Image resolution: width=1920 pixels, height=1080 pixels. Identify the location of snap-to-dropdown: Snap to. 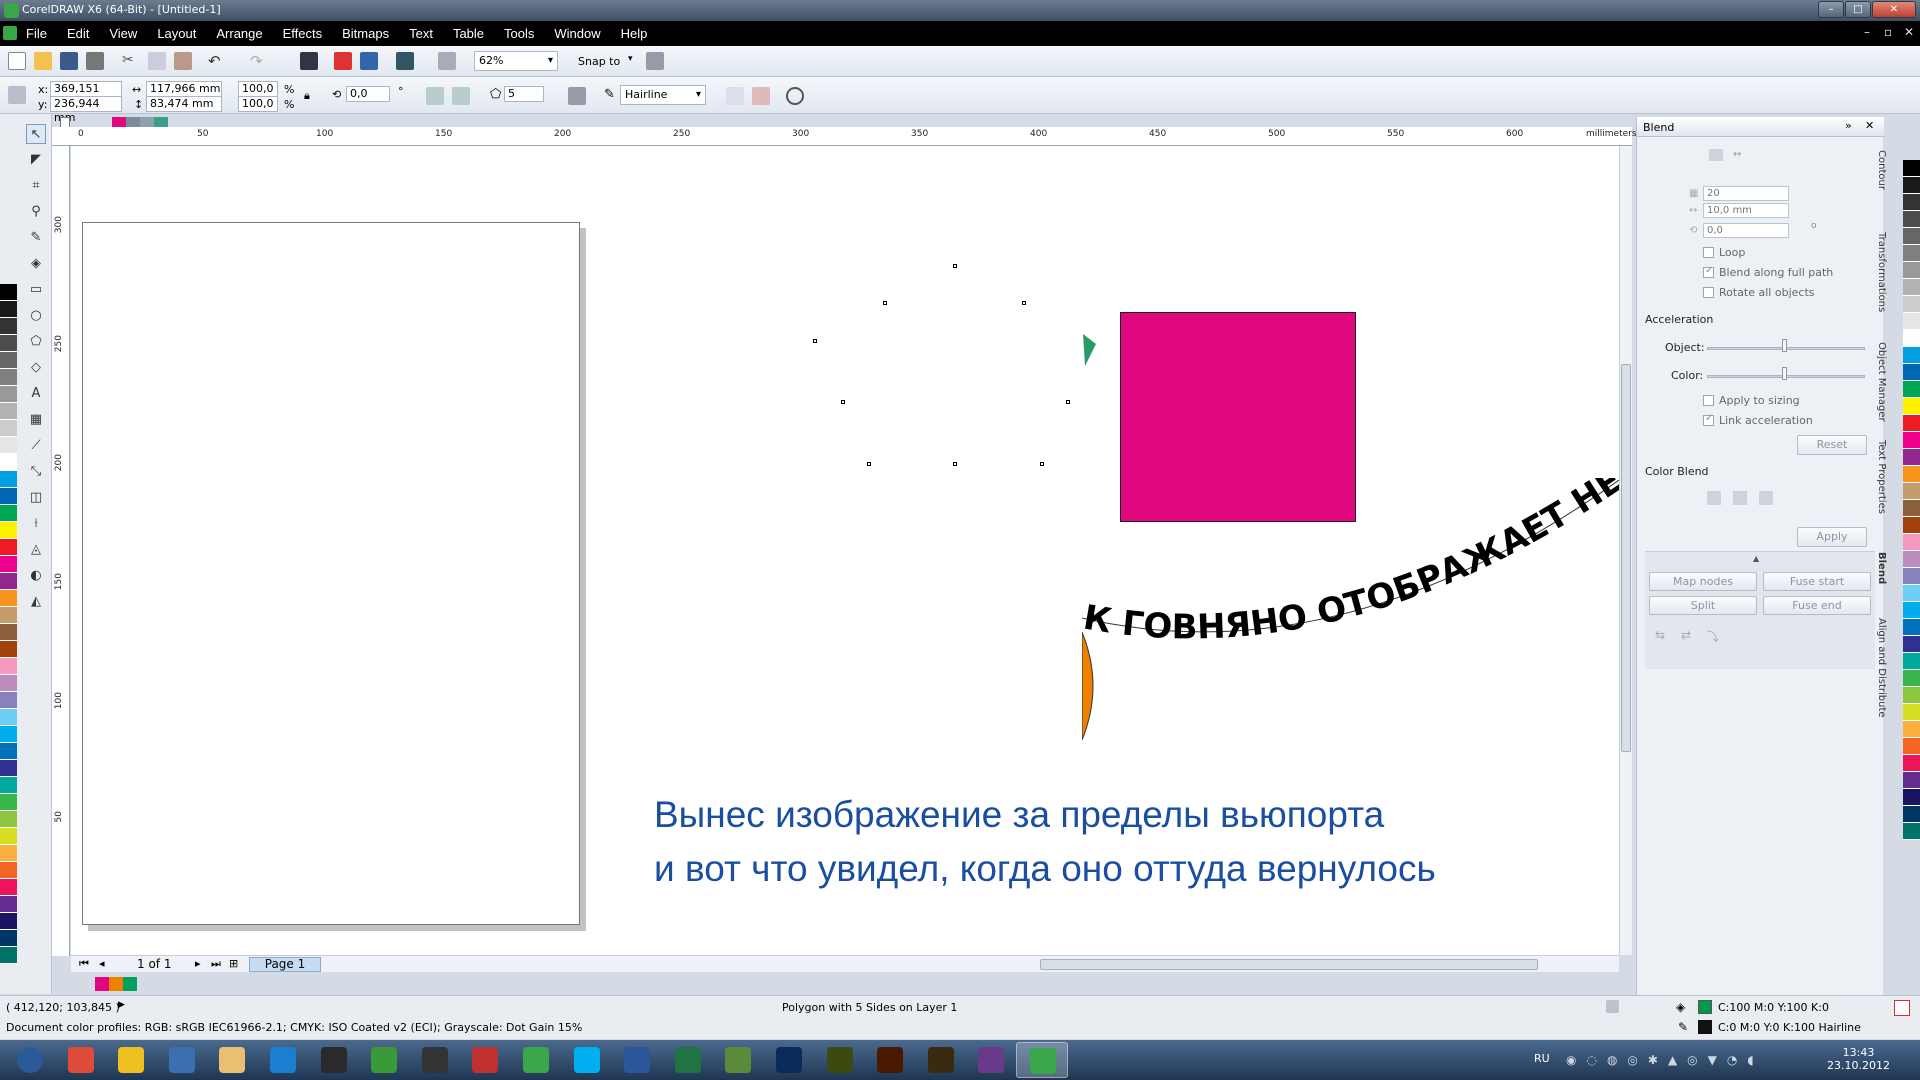
(599, 61).